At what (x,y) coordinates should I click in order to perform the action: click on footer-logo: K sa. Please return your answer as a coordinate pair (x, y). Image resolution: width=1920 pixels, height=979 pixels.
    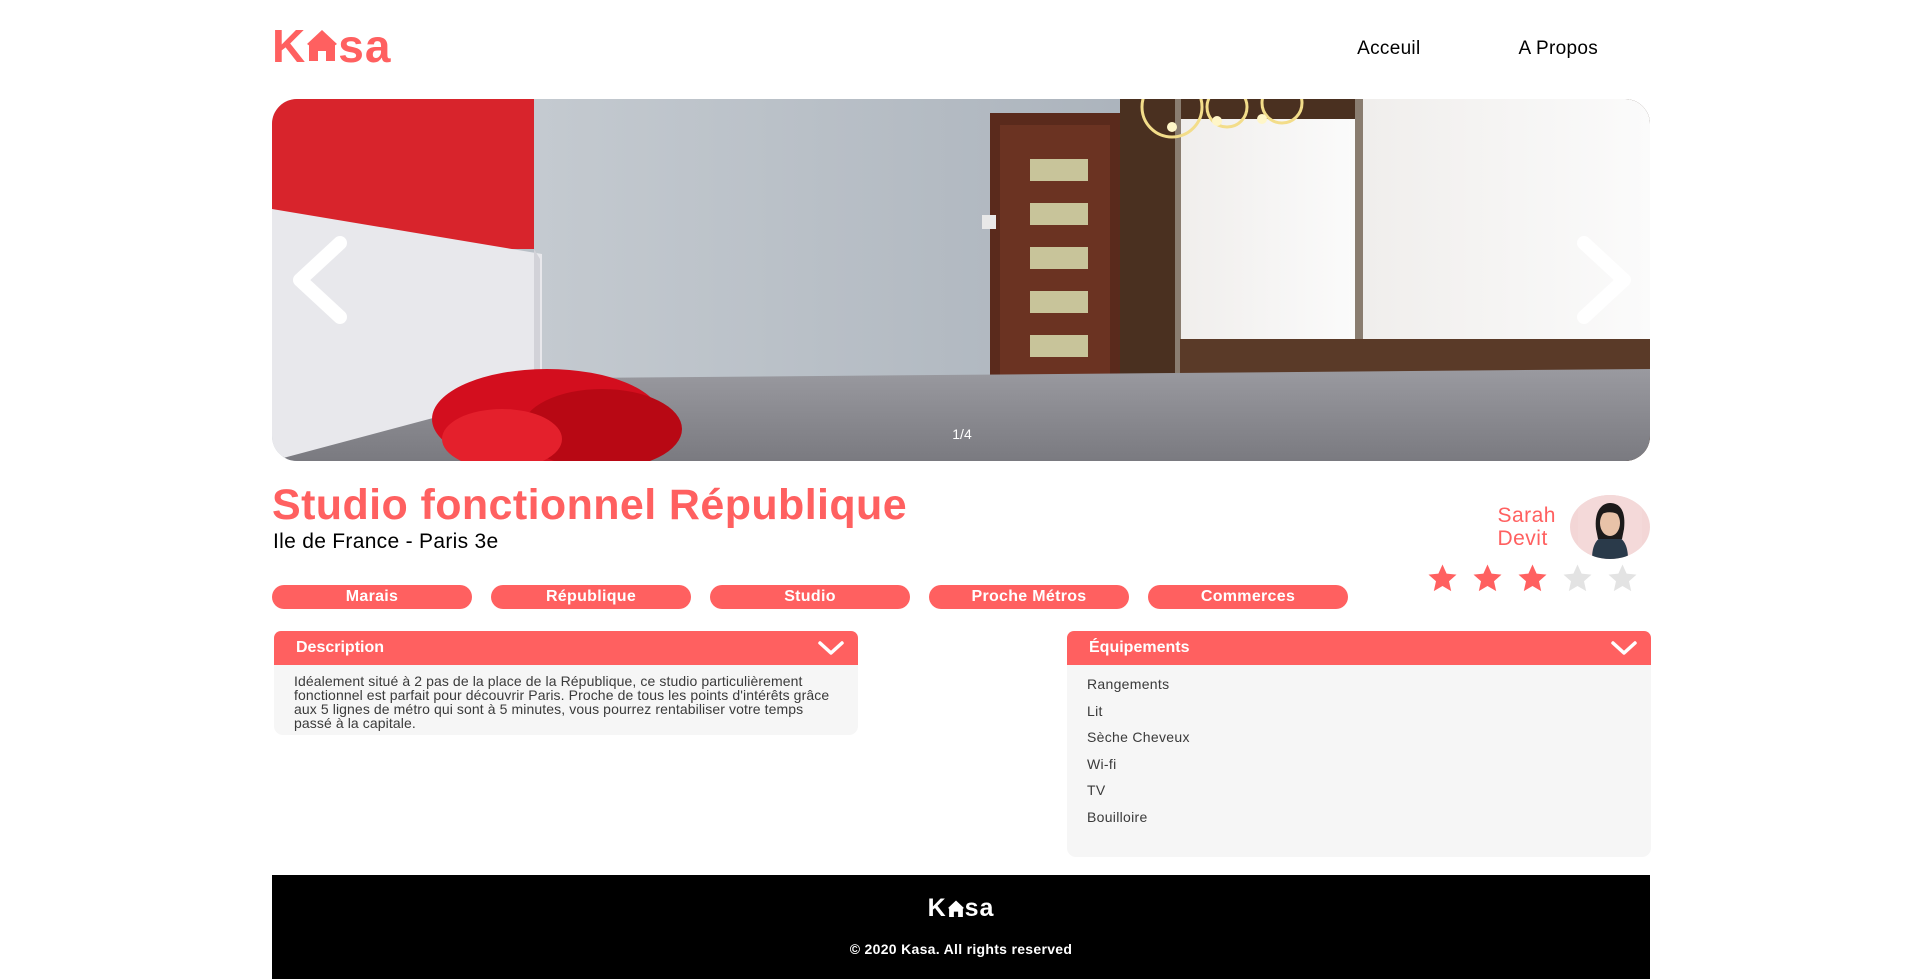
    Looking at the image, I should click on (961, 908).